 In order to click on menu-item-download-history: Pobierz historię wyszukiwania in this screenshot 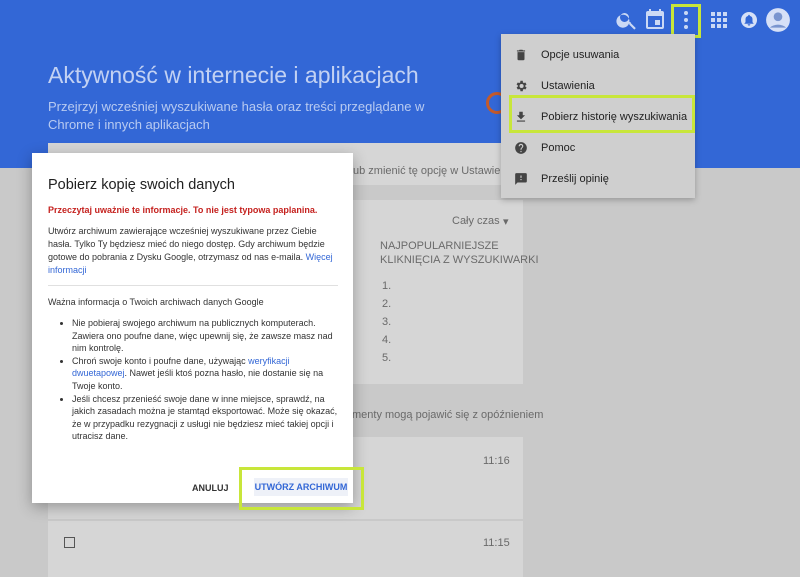, I will do `click(598, 116)`.